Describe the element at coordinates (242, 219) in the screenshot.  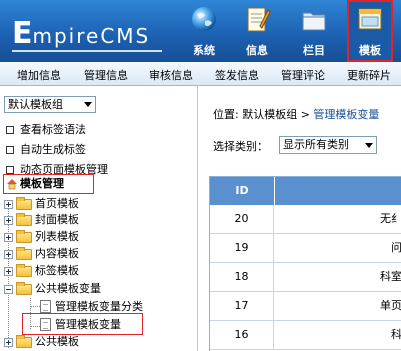
I see `cell-id: 20` at that location.